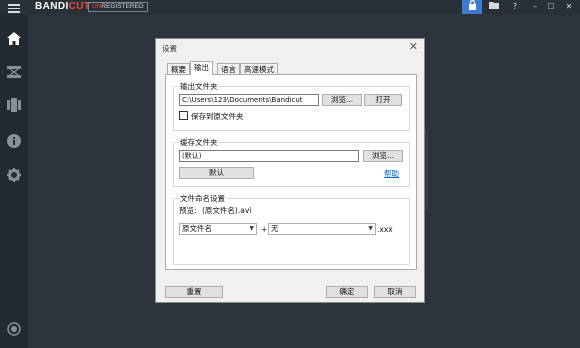 The height and width of the screenshot is (348, 580). What do you see at coordinates (227, 210) in the screenshot?
I see `preview-value: (原文件名).avi` at bounding box center [227, 210].